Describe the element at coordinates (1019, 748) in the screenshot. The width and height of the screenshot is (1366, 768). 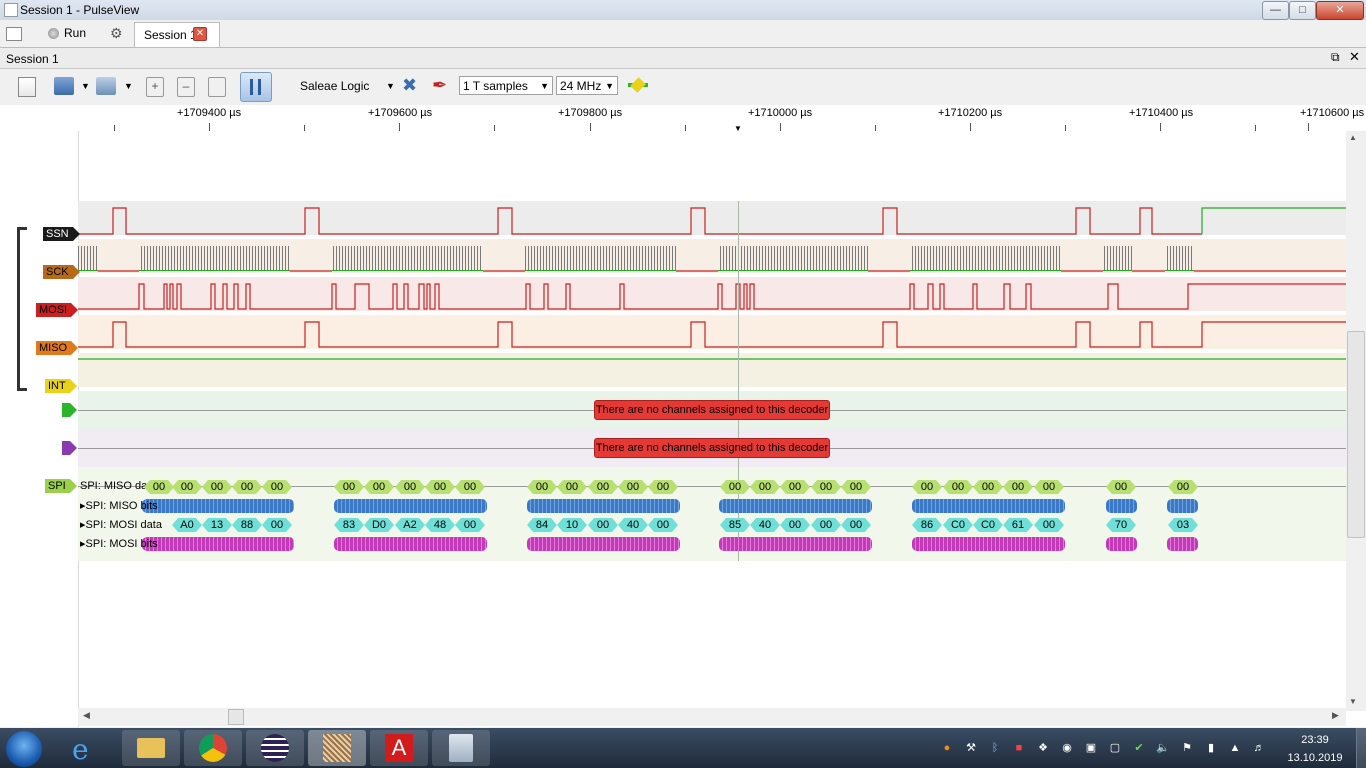
I see `pdf-icon: ■` at that location.